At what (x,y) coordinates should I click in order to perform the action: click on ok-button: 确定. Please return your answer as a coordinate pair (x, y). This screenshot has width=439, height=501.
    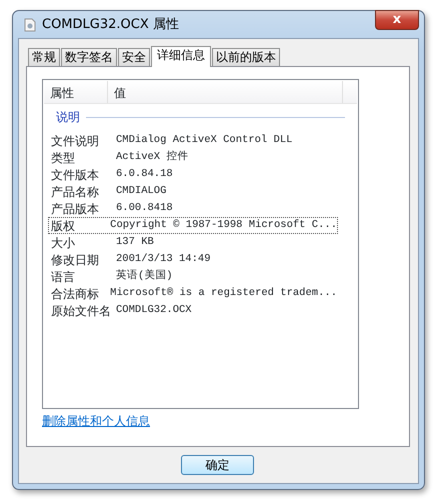
    Looking at the image, I should click on (217, 465).